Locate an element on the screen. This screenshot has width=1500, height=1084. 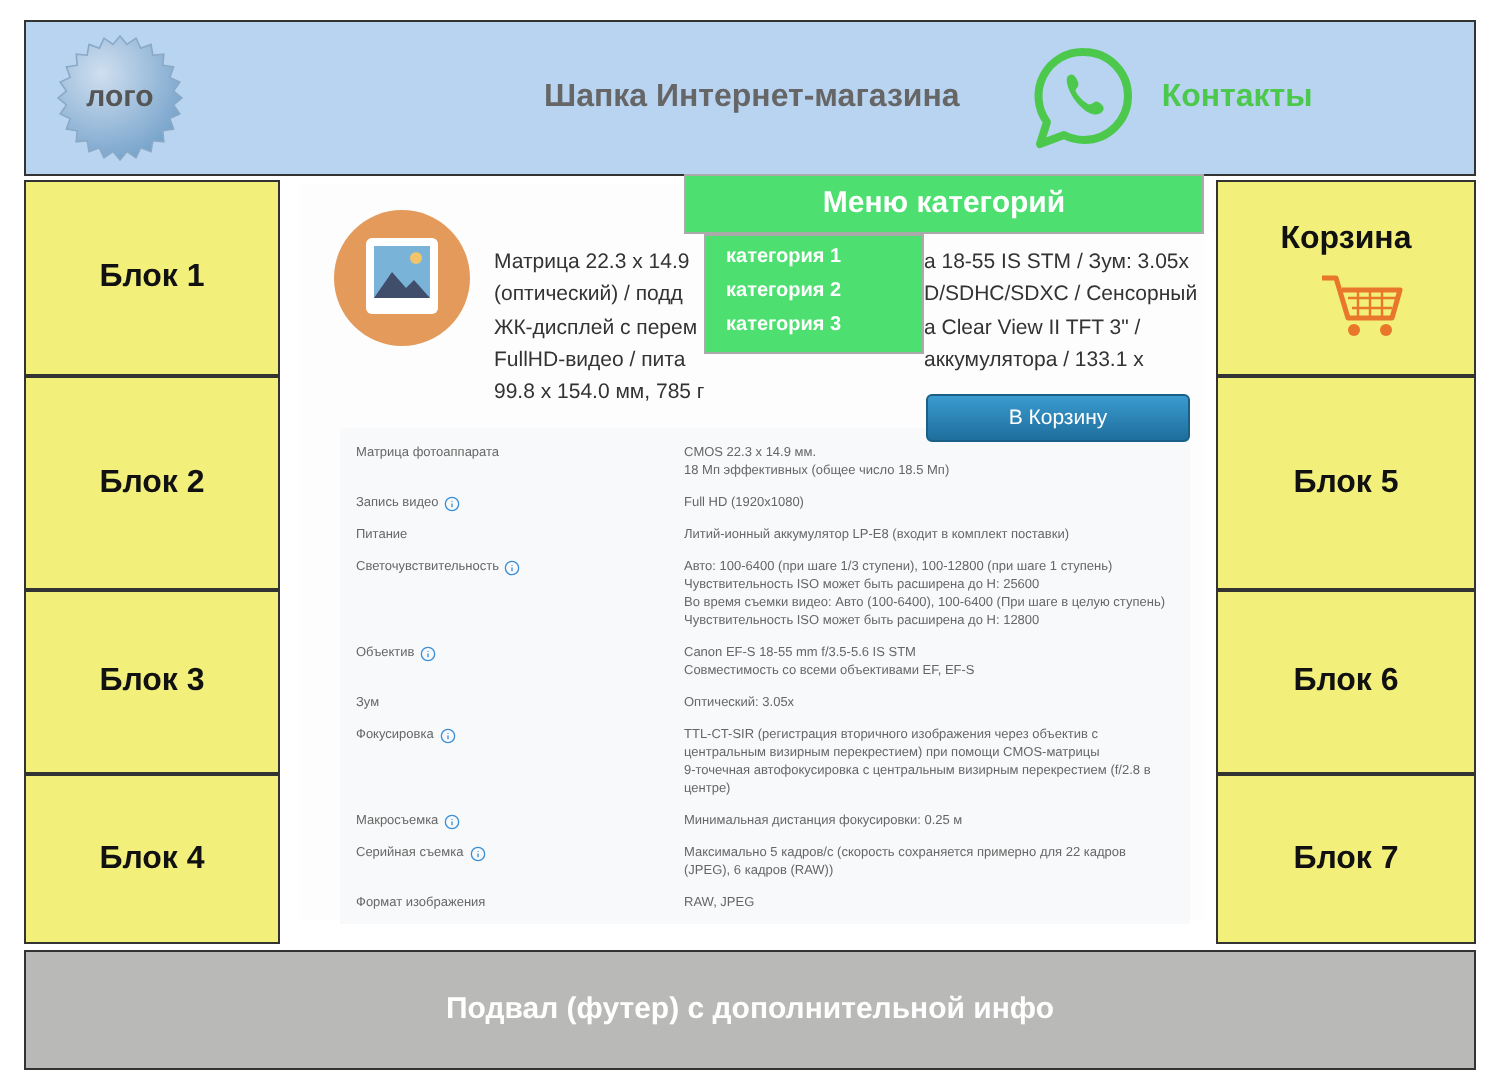
block-label: Блок 4 is located at coordinates (152, 859).